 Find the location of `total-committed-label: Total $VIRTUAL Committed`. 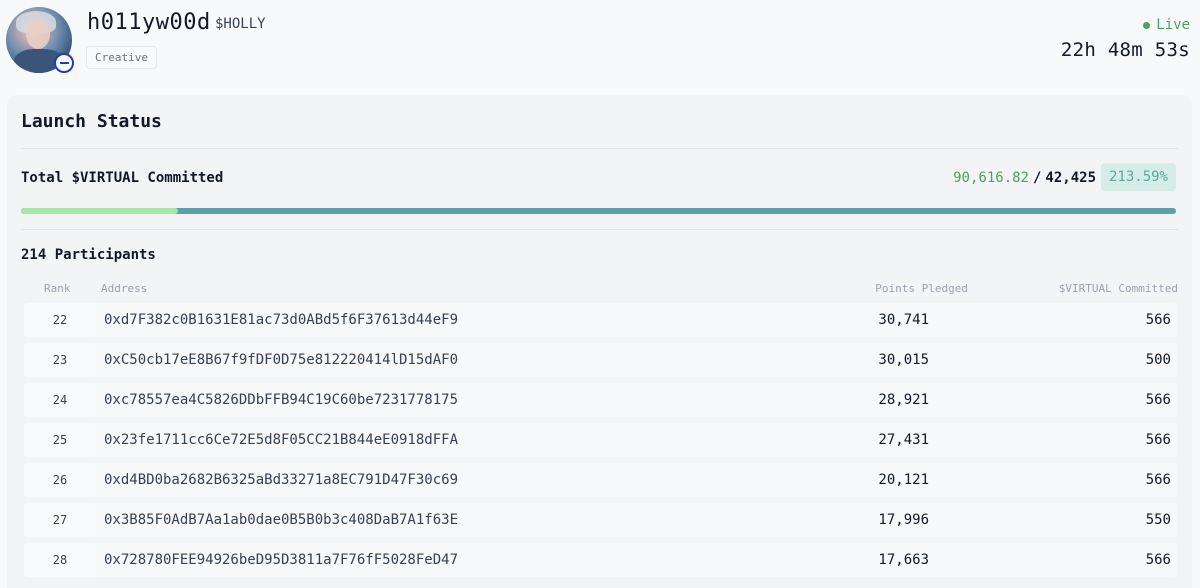

total-committed-label: Total $VIRTUAL Committed is located at coordinates (122, 178).